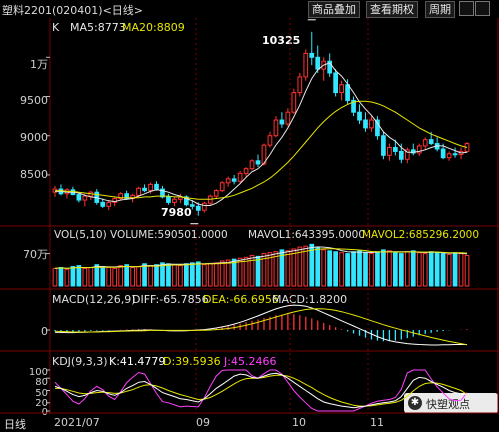 The width and height of the screenshot is (499, 432). Describe the element at coordinates (260, 325) in the screenshot. I see `diff-line` at that location.